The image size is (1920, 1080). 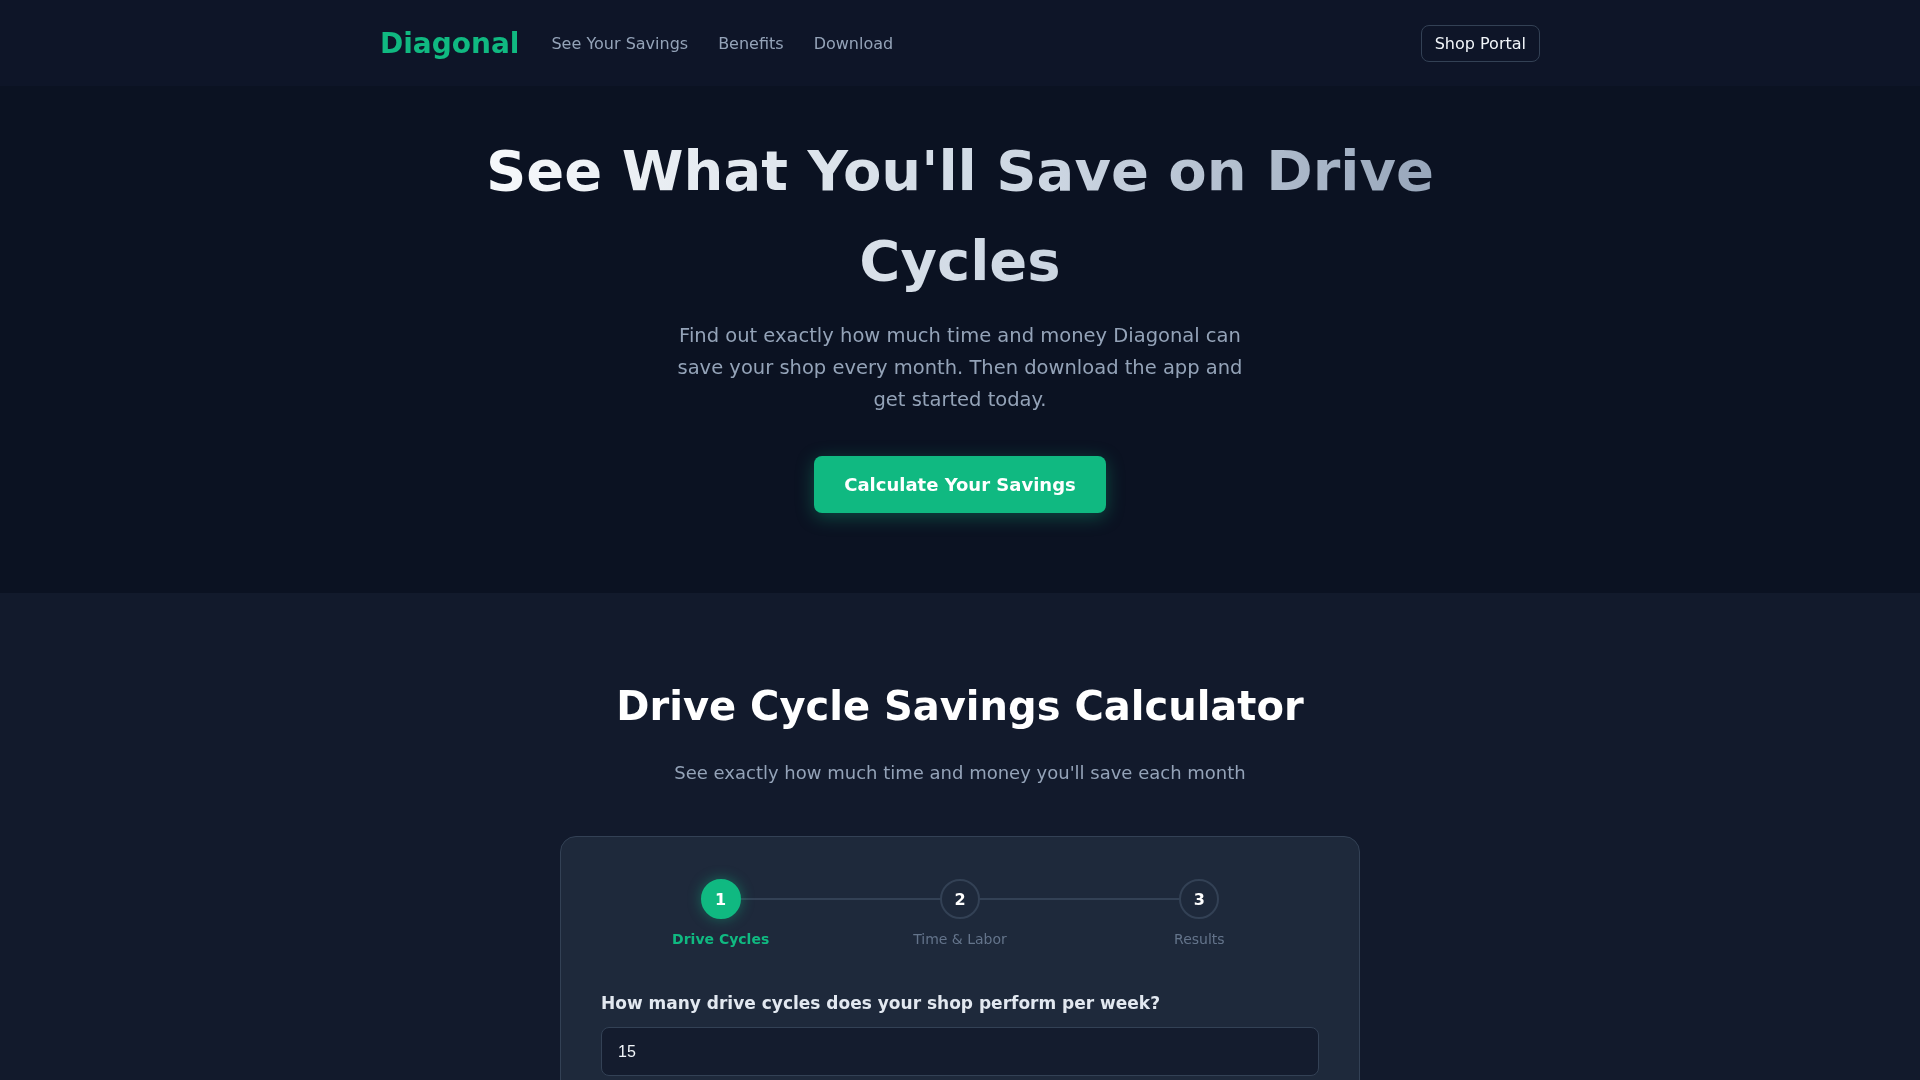 What do you see at coordinates (1480, 43) in the screenshot?
I see `shop-portal-button: Shop Portal` at bounding box center [1480, 43].